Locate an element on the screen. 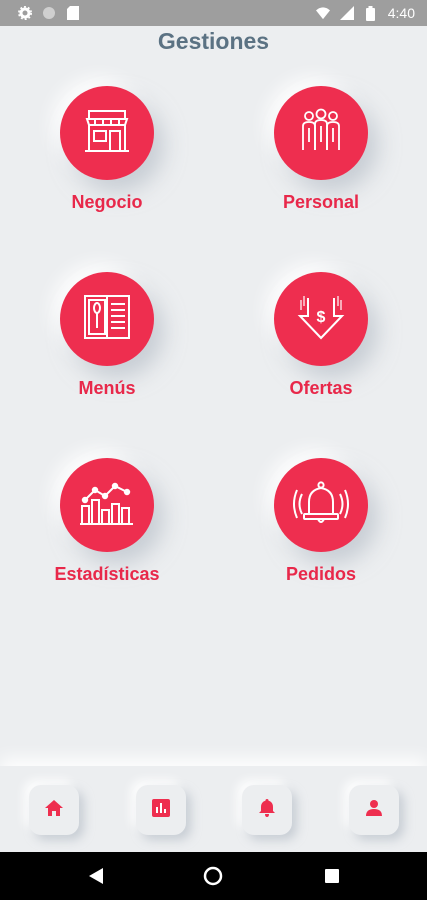 This screenshot has height=900, width=427. estadisticas-label: Estadísticas is located at coordinates (107, 574).